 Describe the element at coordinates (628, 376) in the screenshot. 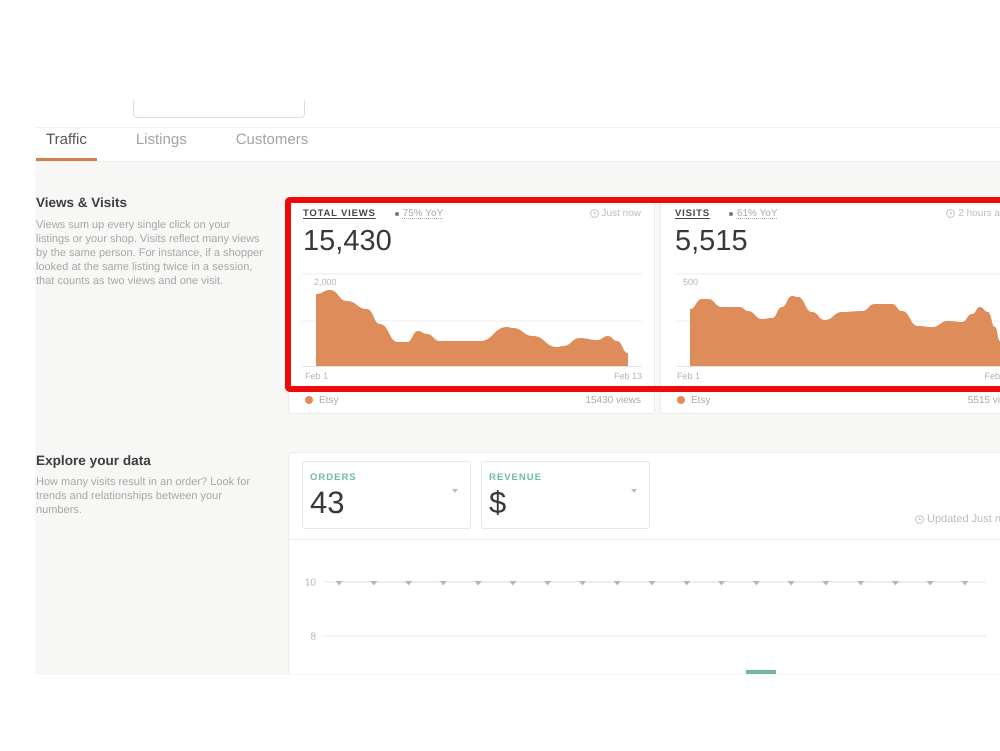

I see `axis-label: Feb 13` at that location.